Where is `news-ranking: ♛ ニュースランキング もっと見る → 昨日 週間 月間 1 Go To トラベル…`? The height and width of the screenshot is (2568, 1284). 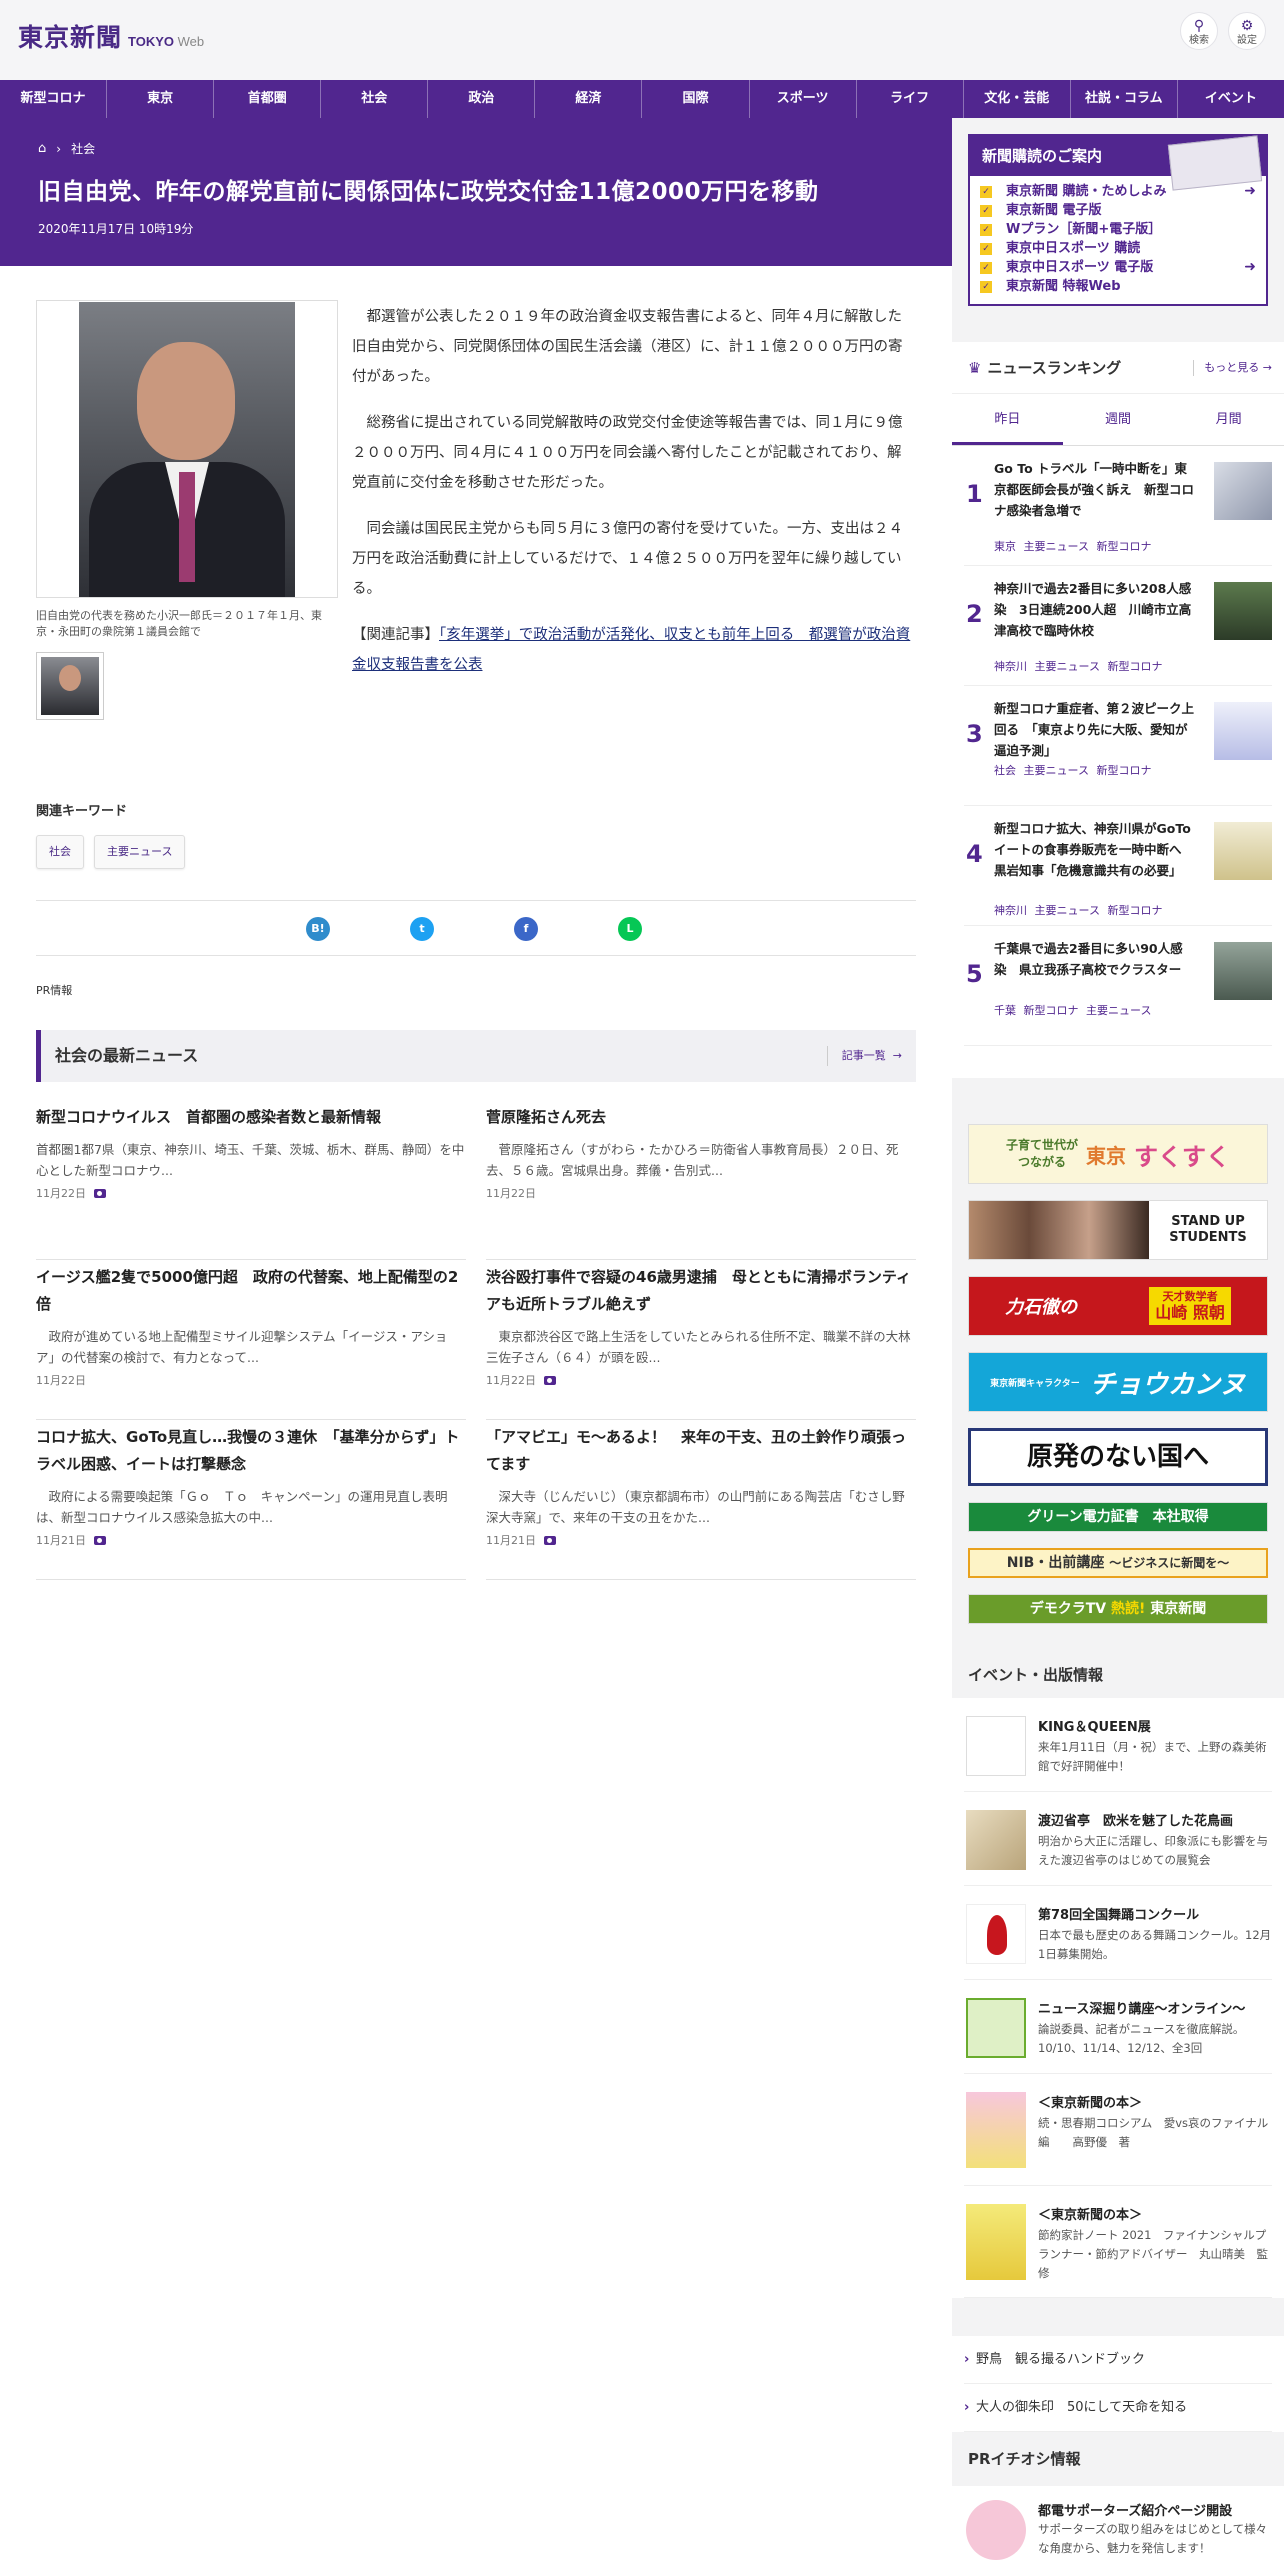 news-ranking: ♛ ニュースランキング もっと見る → 昨日 週間 月間 1 Go To トラベル… is located at coordinates (1118, 710).